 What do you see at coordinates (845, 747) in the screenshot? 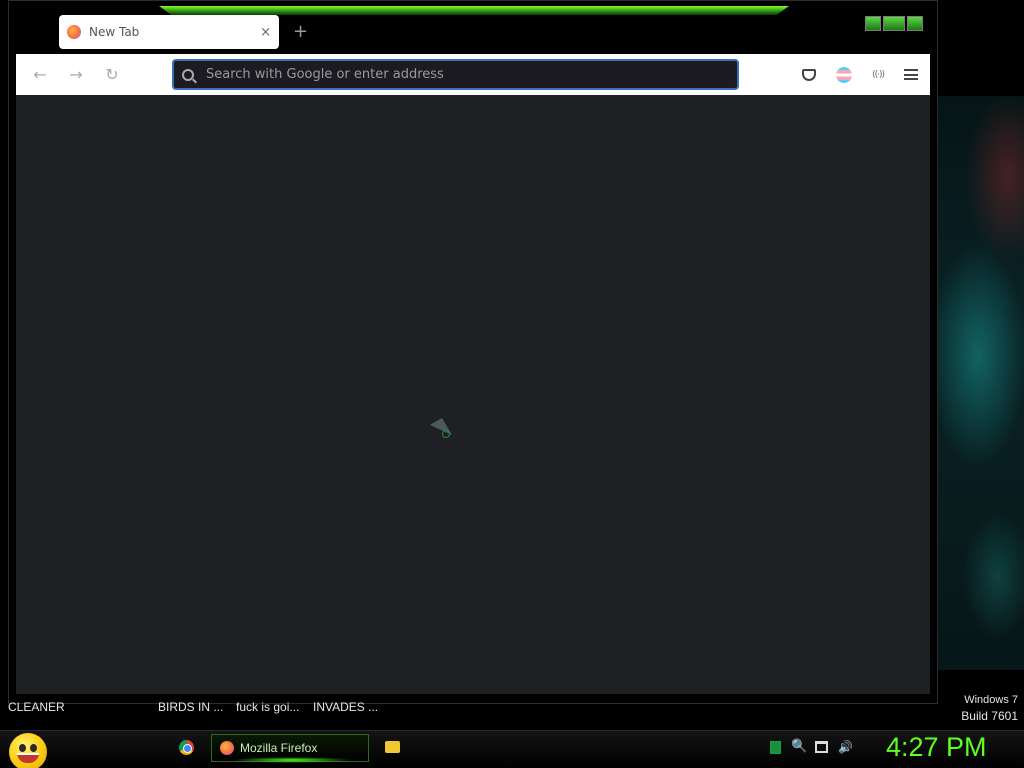
I see `volume-icon: 🔊` at bounding box center [845, 747].